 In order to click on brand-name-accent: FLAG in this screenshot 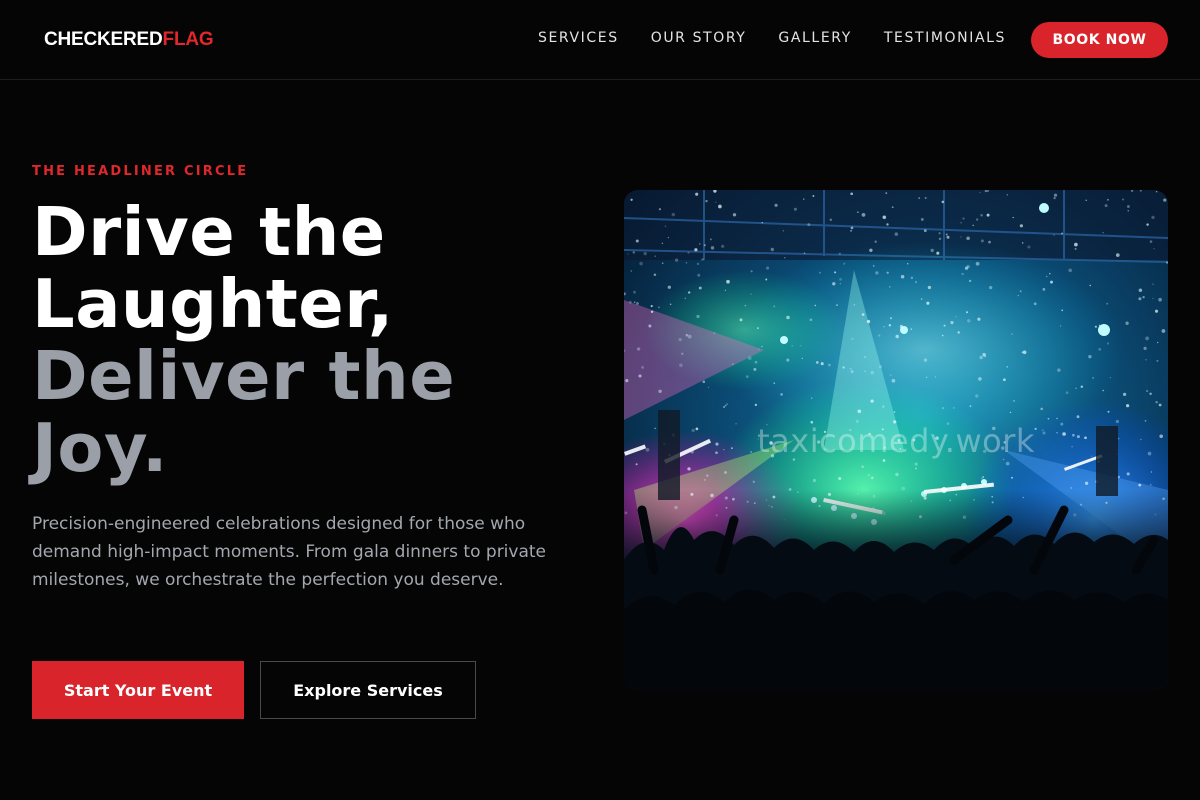, I will do `click(188, 39)`.